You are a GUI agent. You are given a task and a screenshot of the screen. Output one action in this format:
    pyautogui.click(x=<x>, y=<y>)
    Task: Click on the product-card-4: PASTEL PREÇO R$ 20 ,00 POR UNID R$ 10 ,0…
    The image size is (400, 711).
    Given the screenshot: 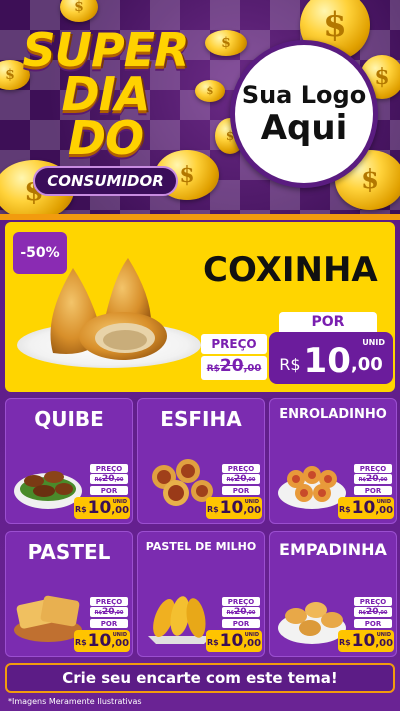 What is the action you would take?
    pyautogui.click(x=69, y=594)
    